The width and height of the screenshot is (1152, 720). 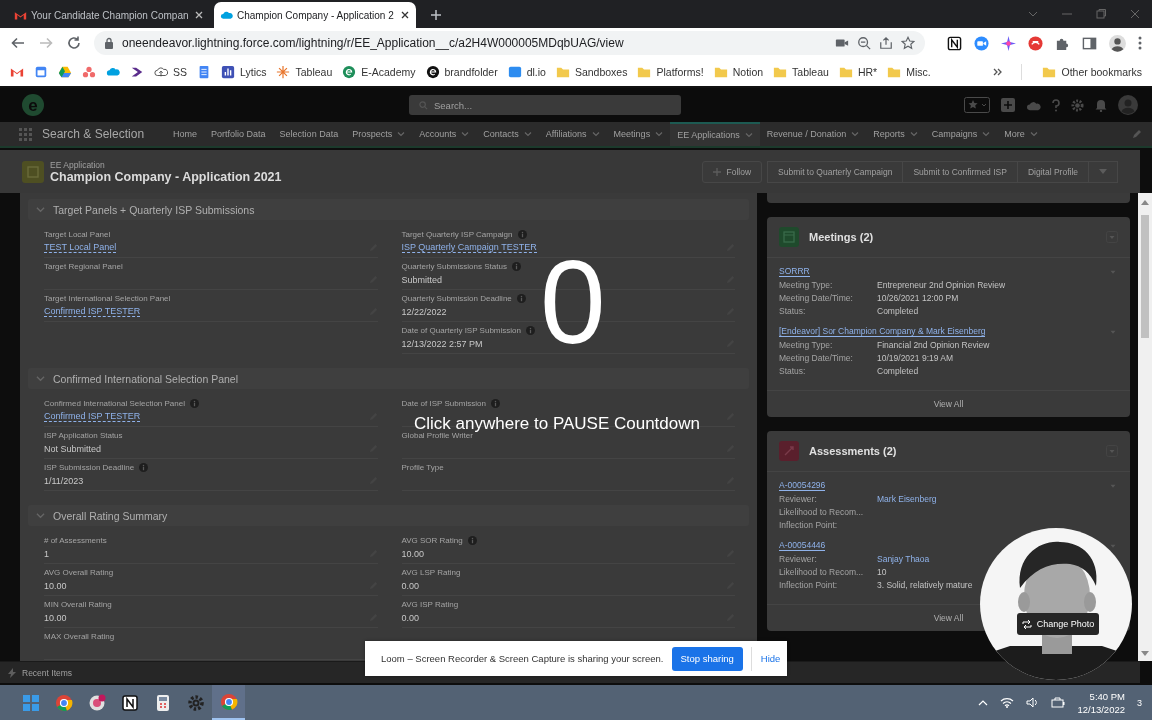 I want to click on bookmark: Notion, so click(x=738, y=72).